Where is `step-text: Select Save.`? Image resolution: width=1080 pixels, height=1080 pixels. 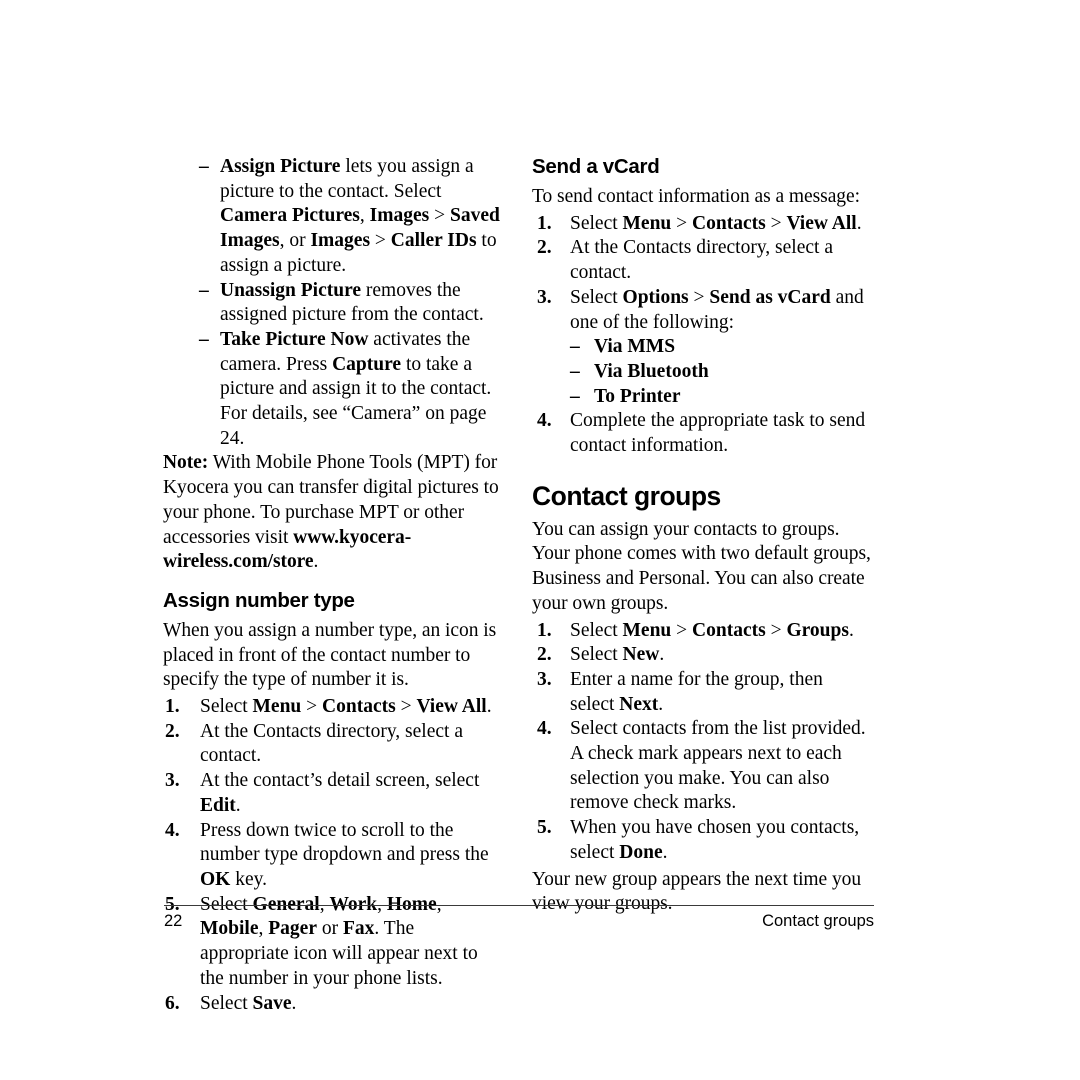
step-text: Select Save. is located at coordinates (248, 1003).